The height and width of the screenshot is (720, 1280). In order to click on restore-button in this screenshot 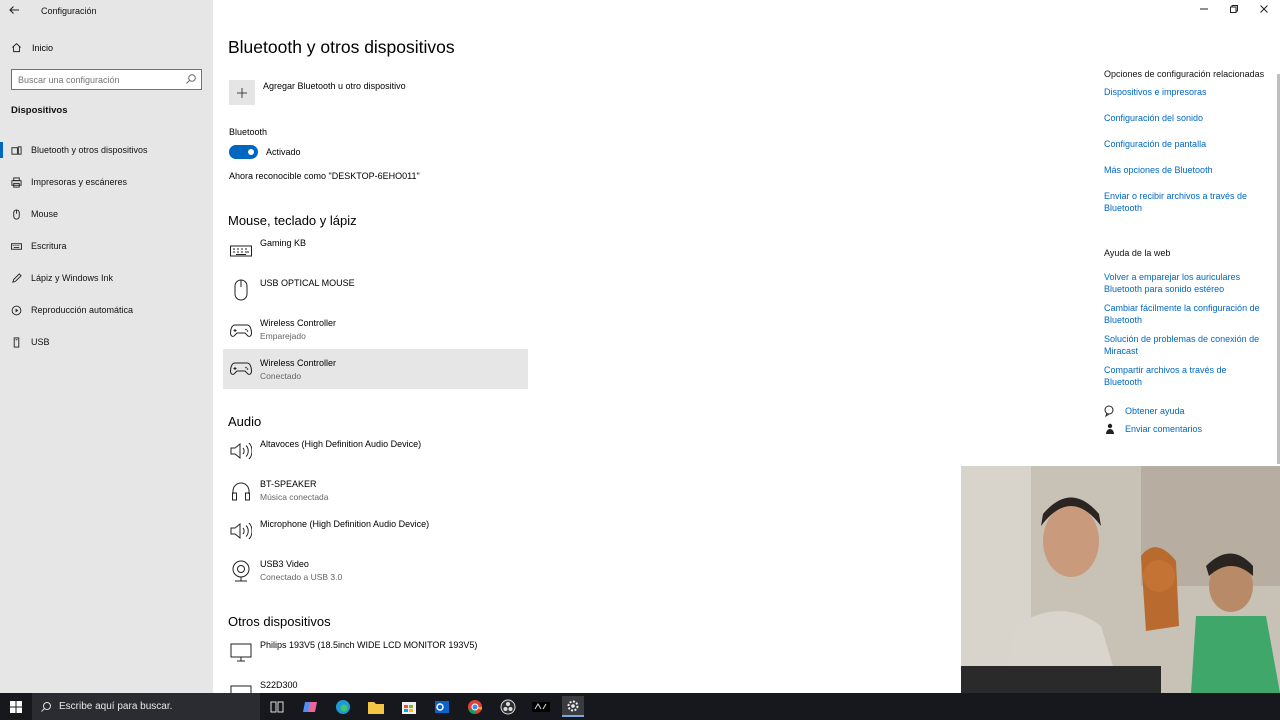, I will do `click(1234, 10)`.